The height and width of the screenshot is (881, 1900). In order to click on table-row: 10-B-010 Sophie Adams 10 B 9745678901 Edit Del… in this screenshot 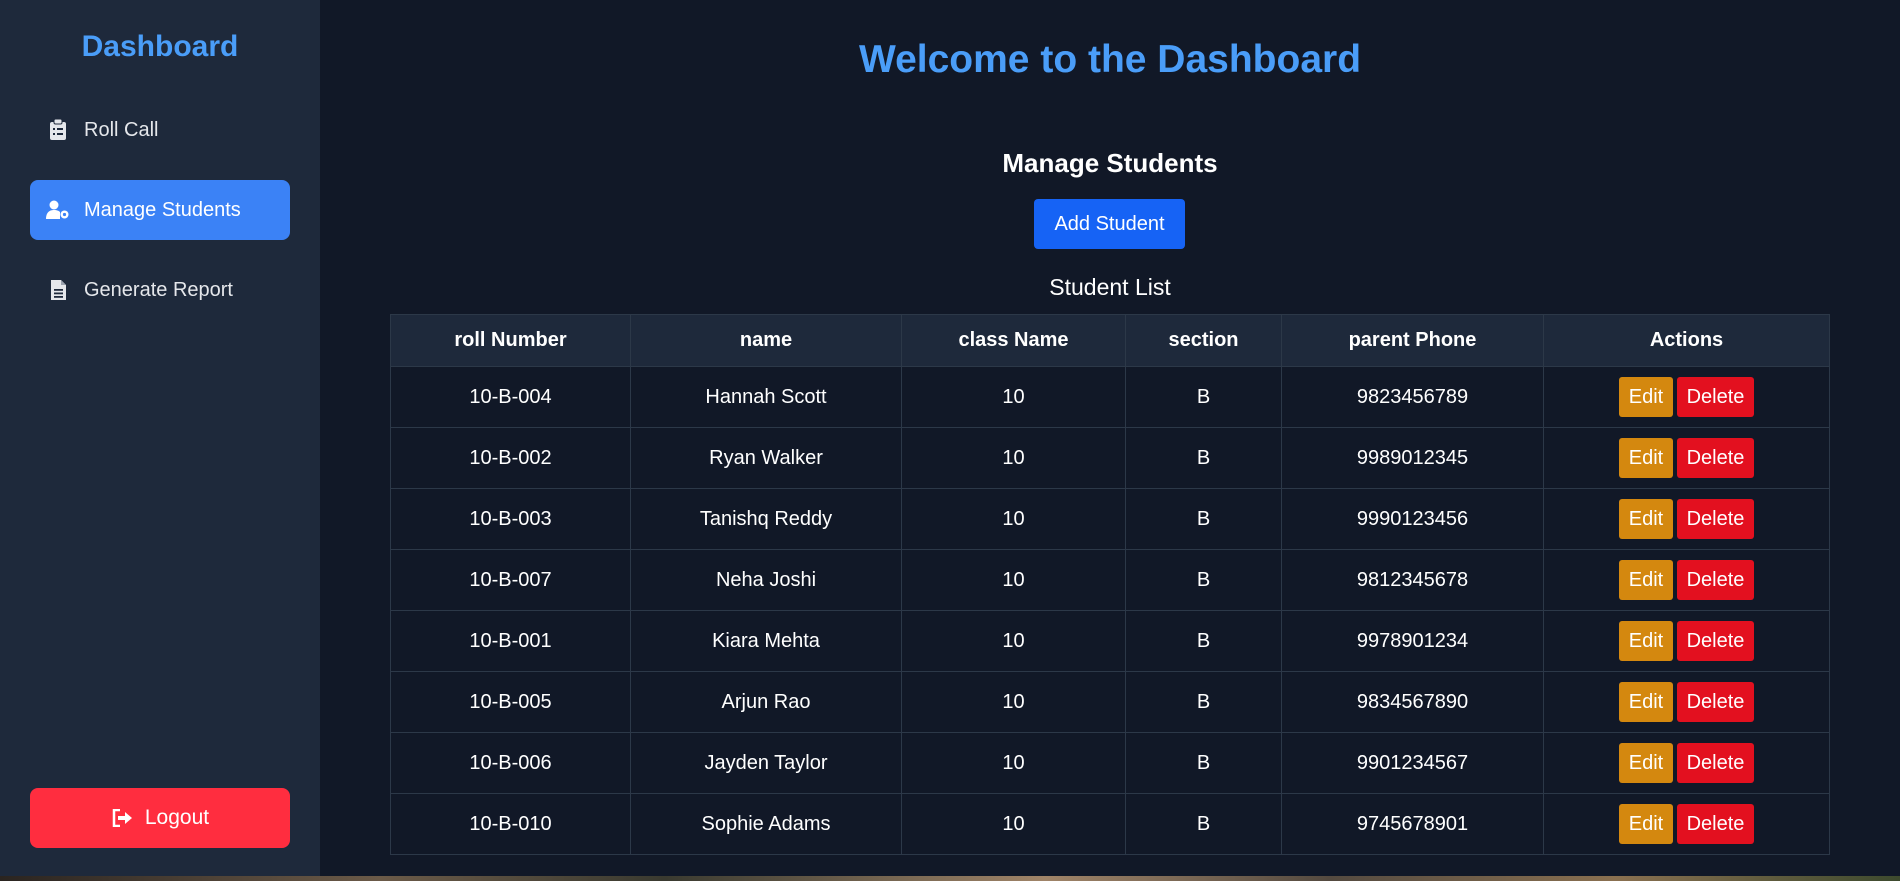, I will do `click(1110, 824)`.